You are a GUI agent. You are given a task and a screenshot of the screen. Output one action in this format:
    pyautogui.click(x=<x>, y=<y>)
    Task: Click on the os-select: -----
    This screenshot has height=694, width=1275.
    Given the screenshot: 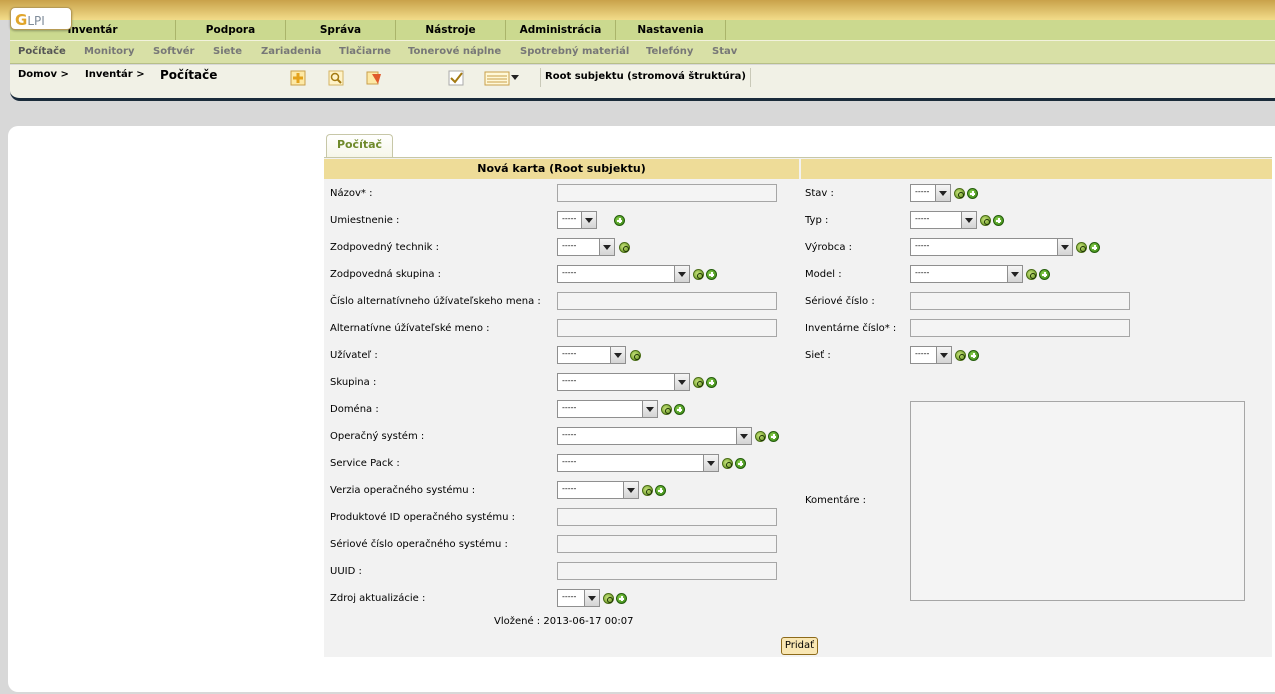 What is the action you would take?
    pyautogui.click(x=654, y=436)
    